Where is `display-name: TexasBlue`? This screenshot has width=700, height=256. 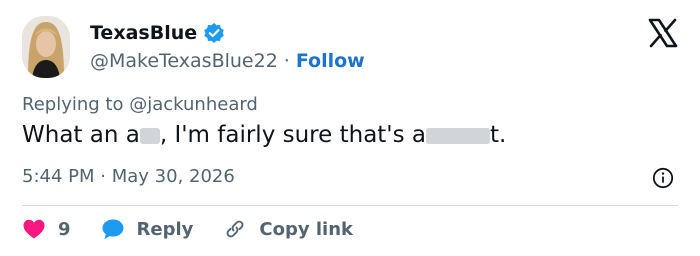 display-name: TexasBlue is located at coordinates (143, 33).